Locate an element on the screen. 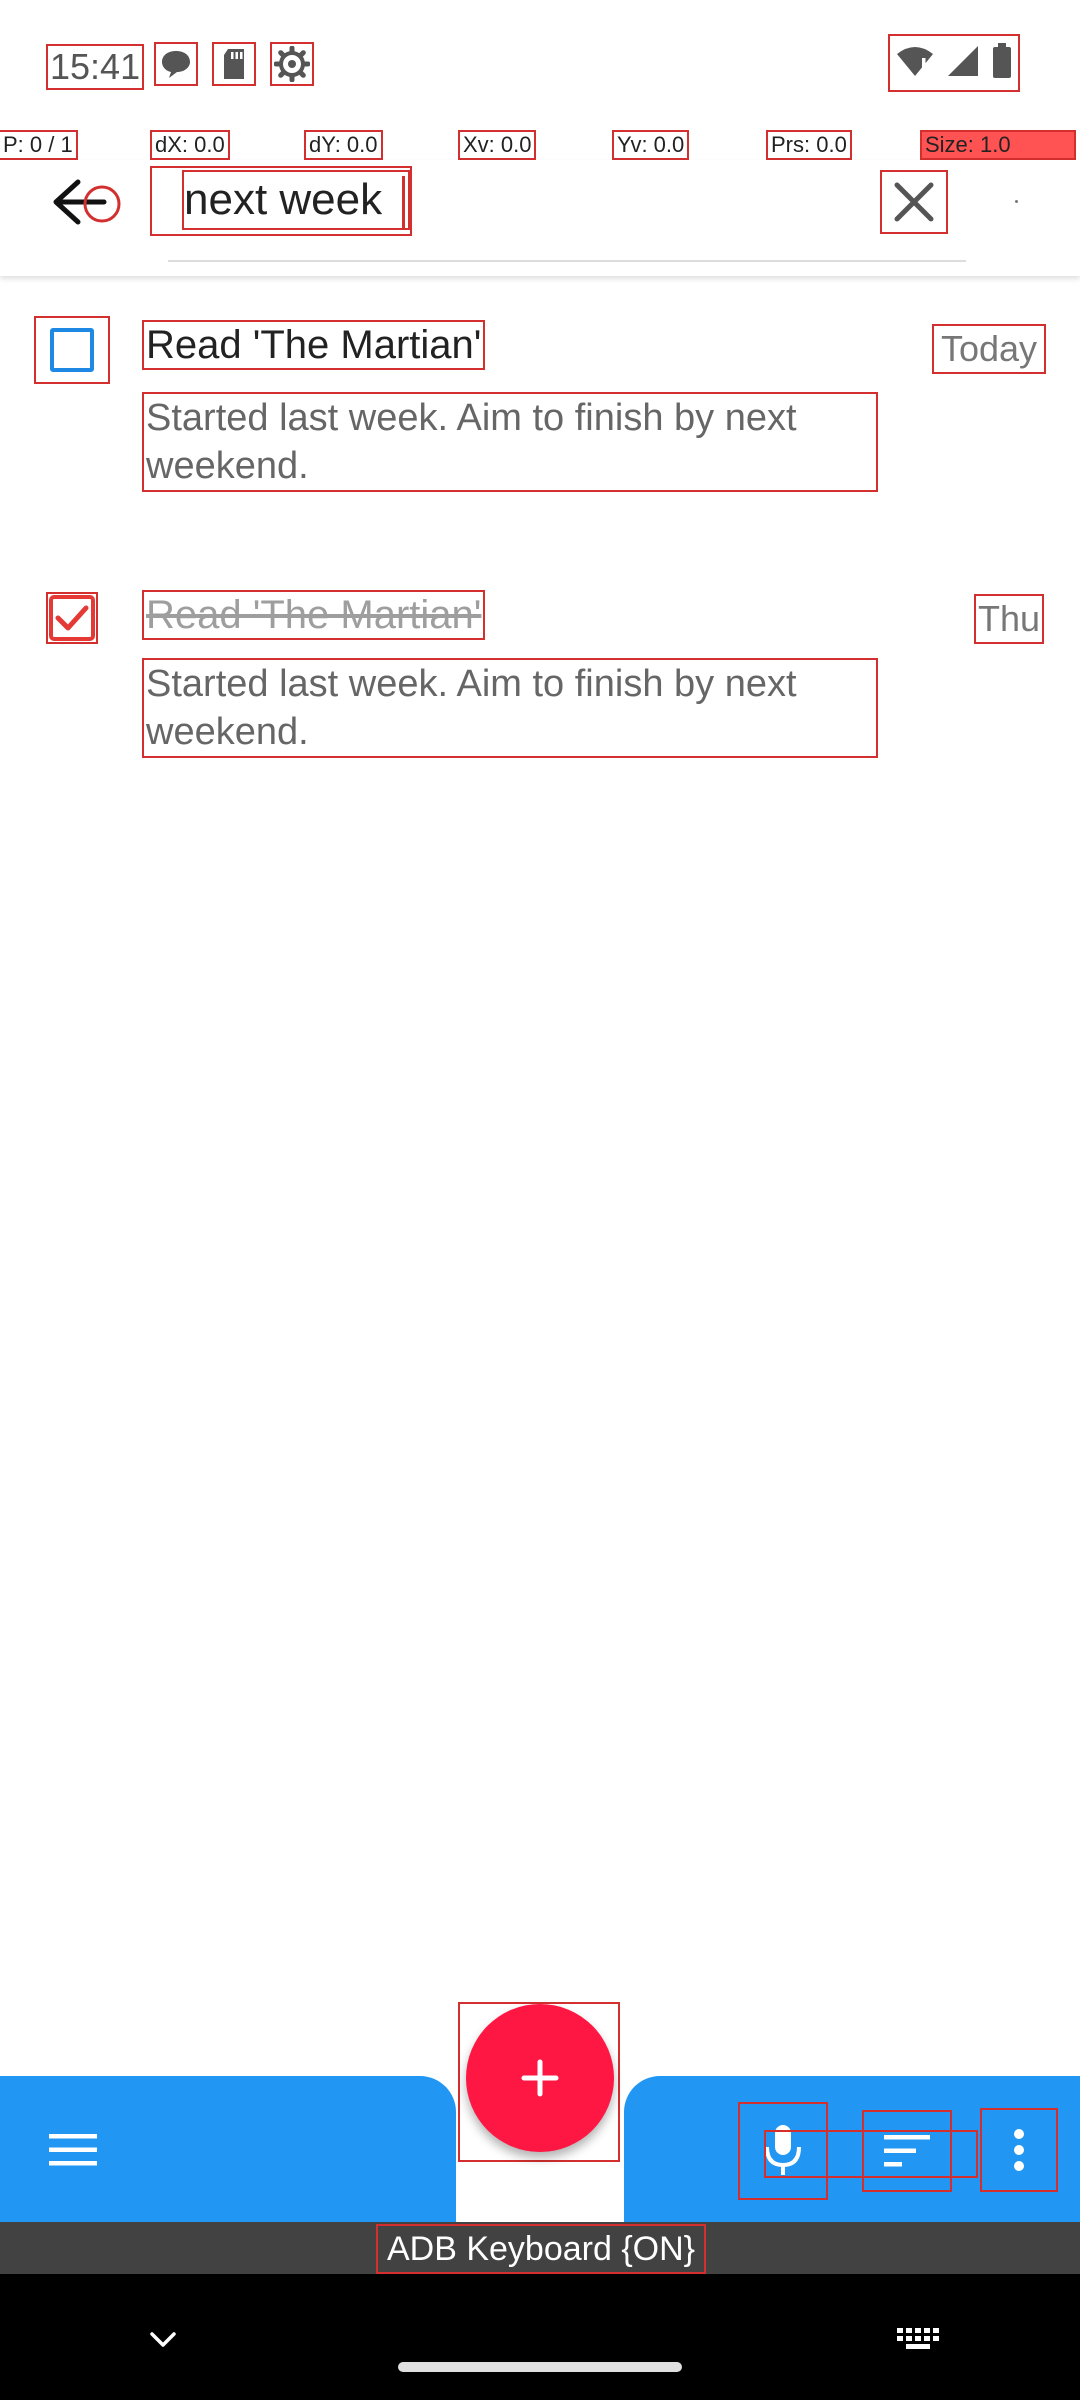 This screenshot has height=2400, width=1080. size-readout: Size: 1.0 is located at coordinates (998, 145).